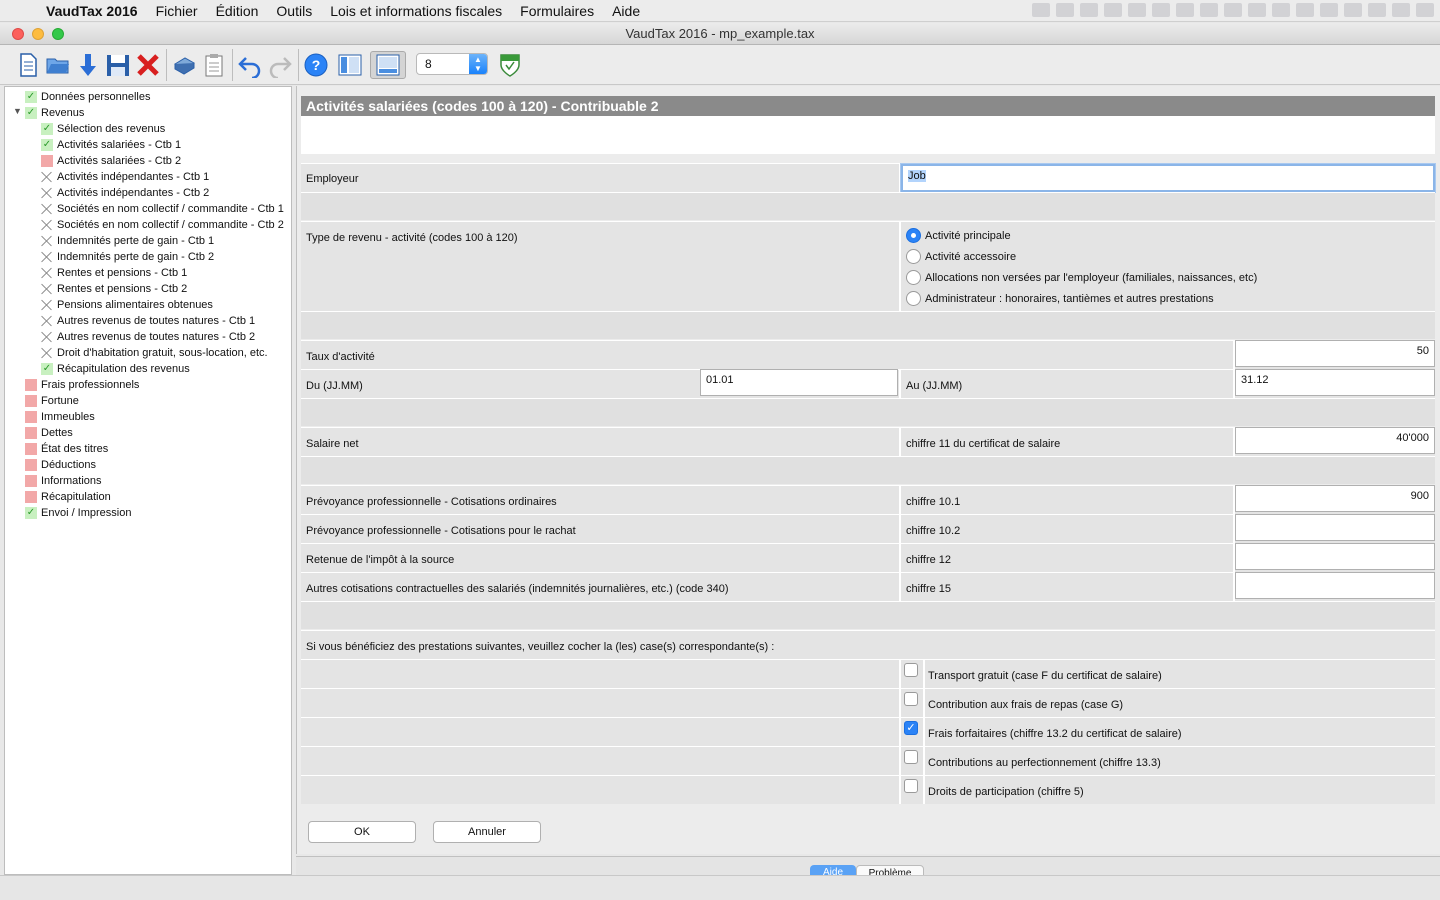  I want to click on clipboard-icon, so click(214, 65).